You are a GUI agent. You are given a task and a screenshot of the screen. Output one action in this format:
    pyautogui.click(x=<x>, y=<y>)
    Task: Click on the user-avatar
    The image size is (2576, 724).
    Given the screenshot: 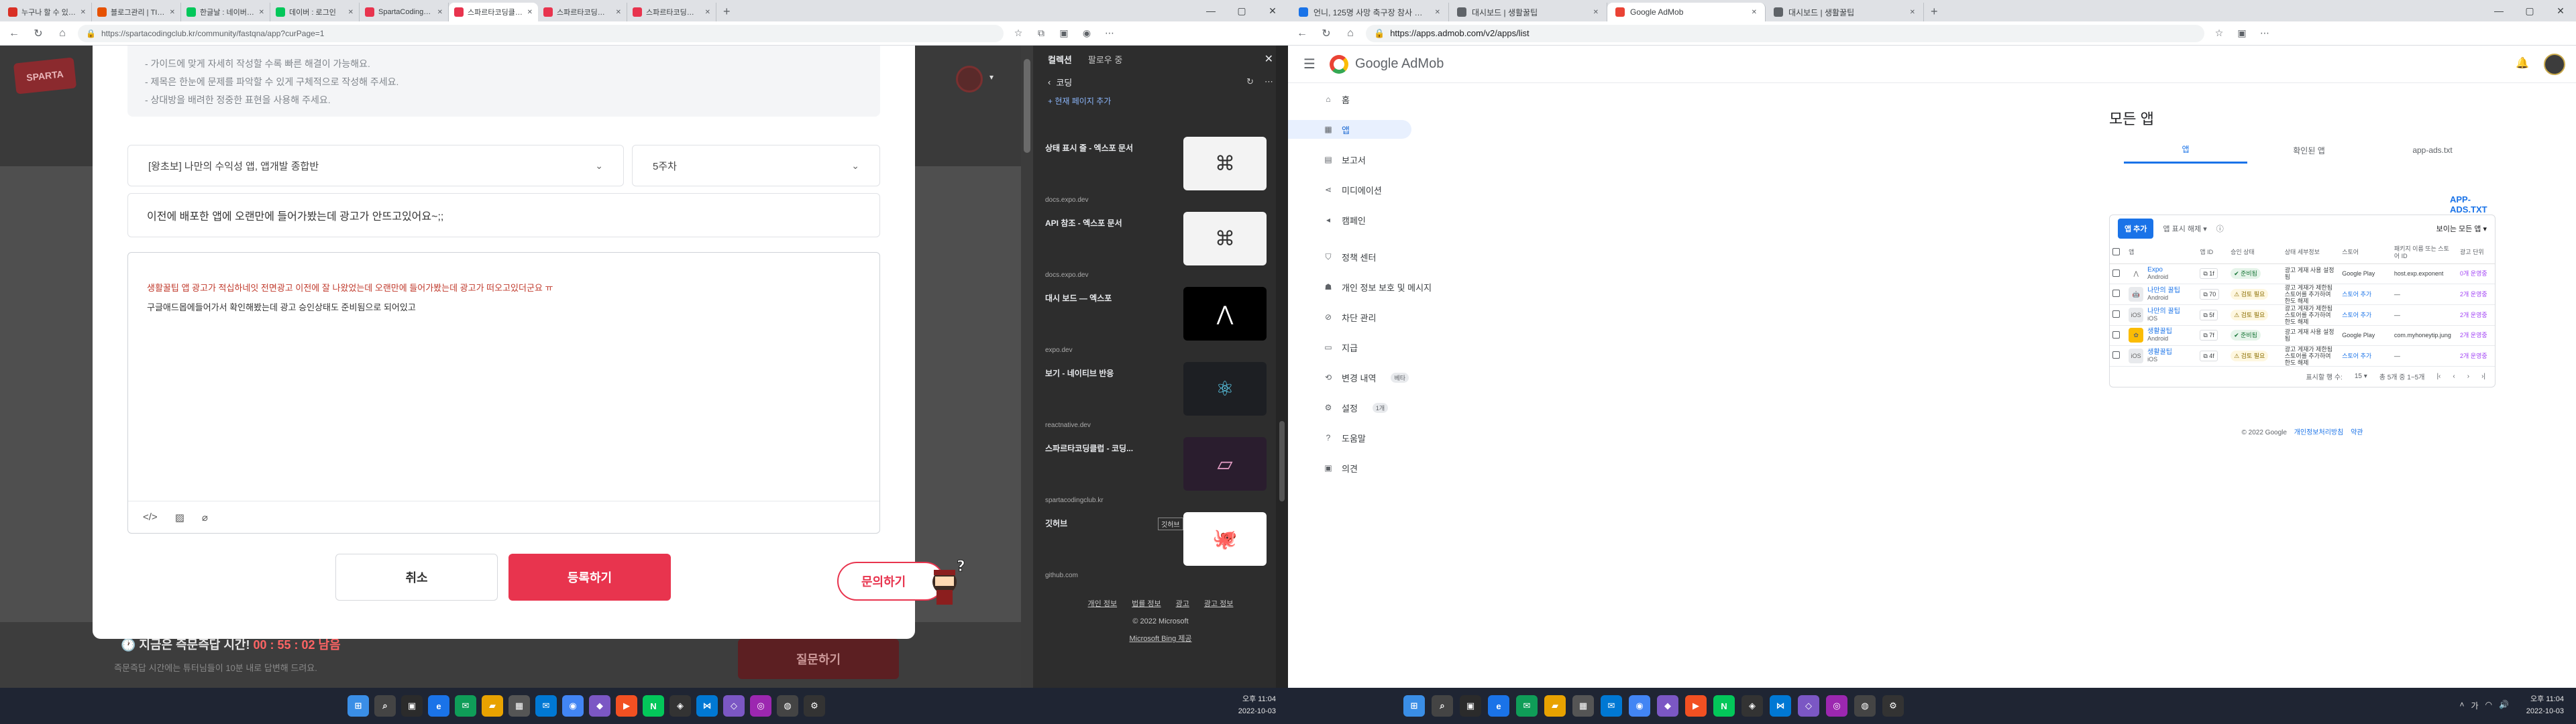 What is the action you would take?
    pyautogui.click(x=969, y=79)
    